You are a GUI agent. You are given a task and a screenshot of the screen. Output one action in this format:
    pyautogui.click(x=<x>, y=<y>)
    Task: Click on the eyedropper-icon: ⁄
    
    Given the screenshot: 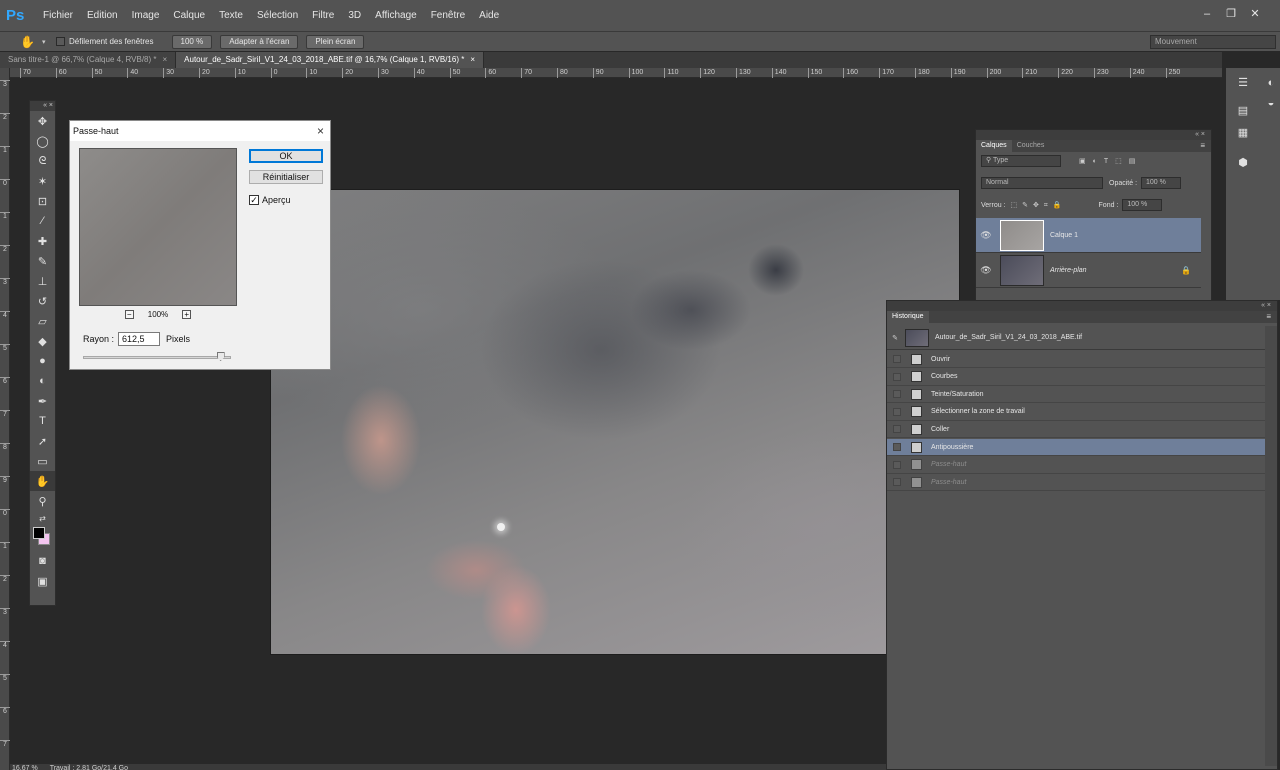 What is the action you would take?
    pyautogui.click(x=42, y=221)
    